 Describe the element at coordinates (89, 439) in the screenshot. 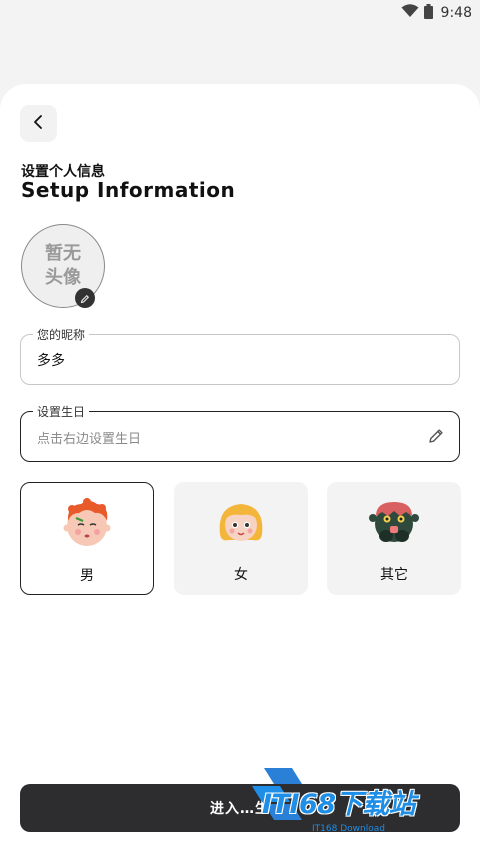

I see `birthday-placeholder: 点击右边设置生日` at that location.